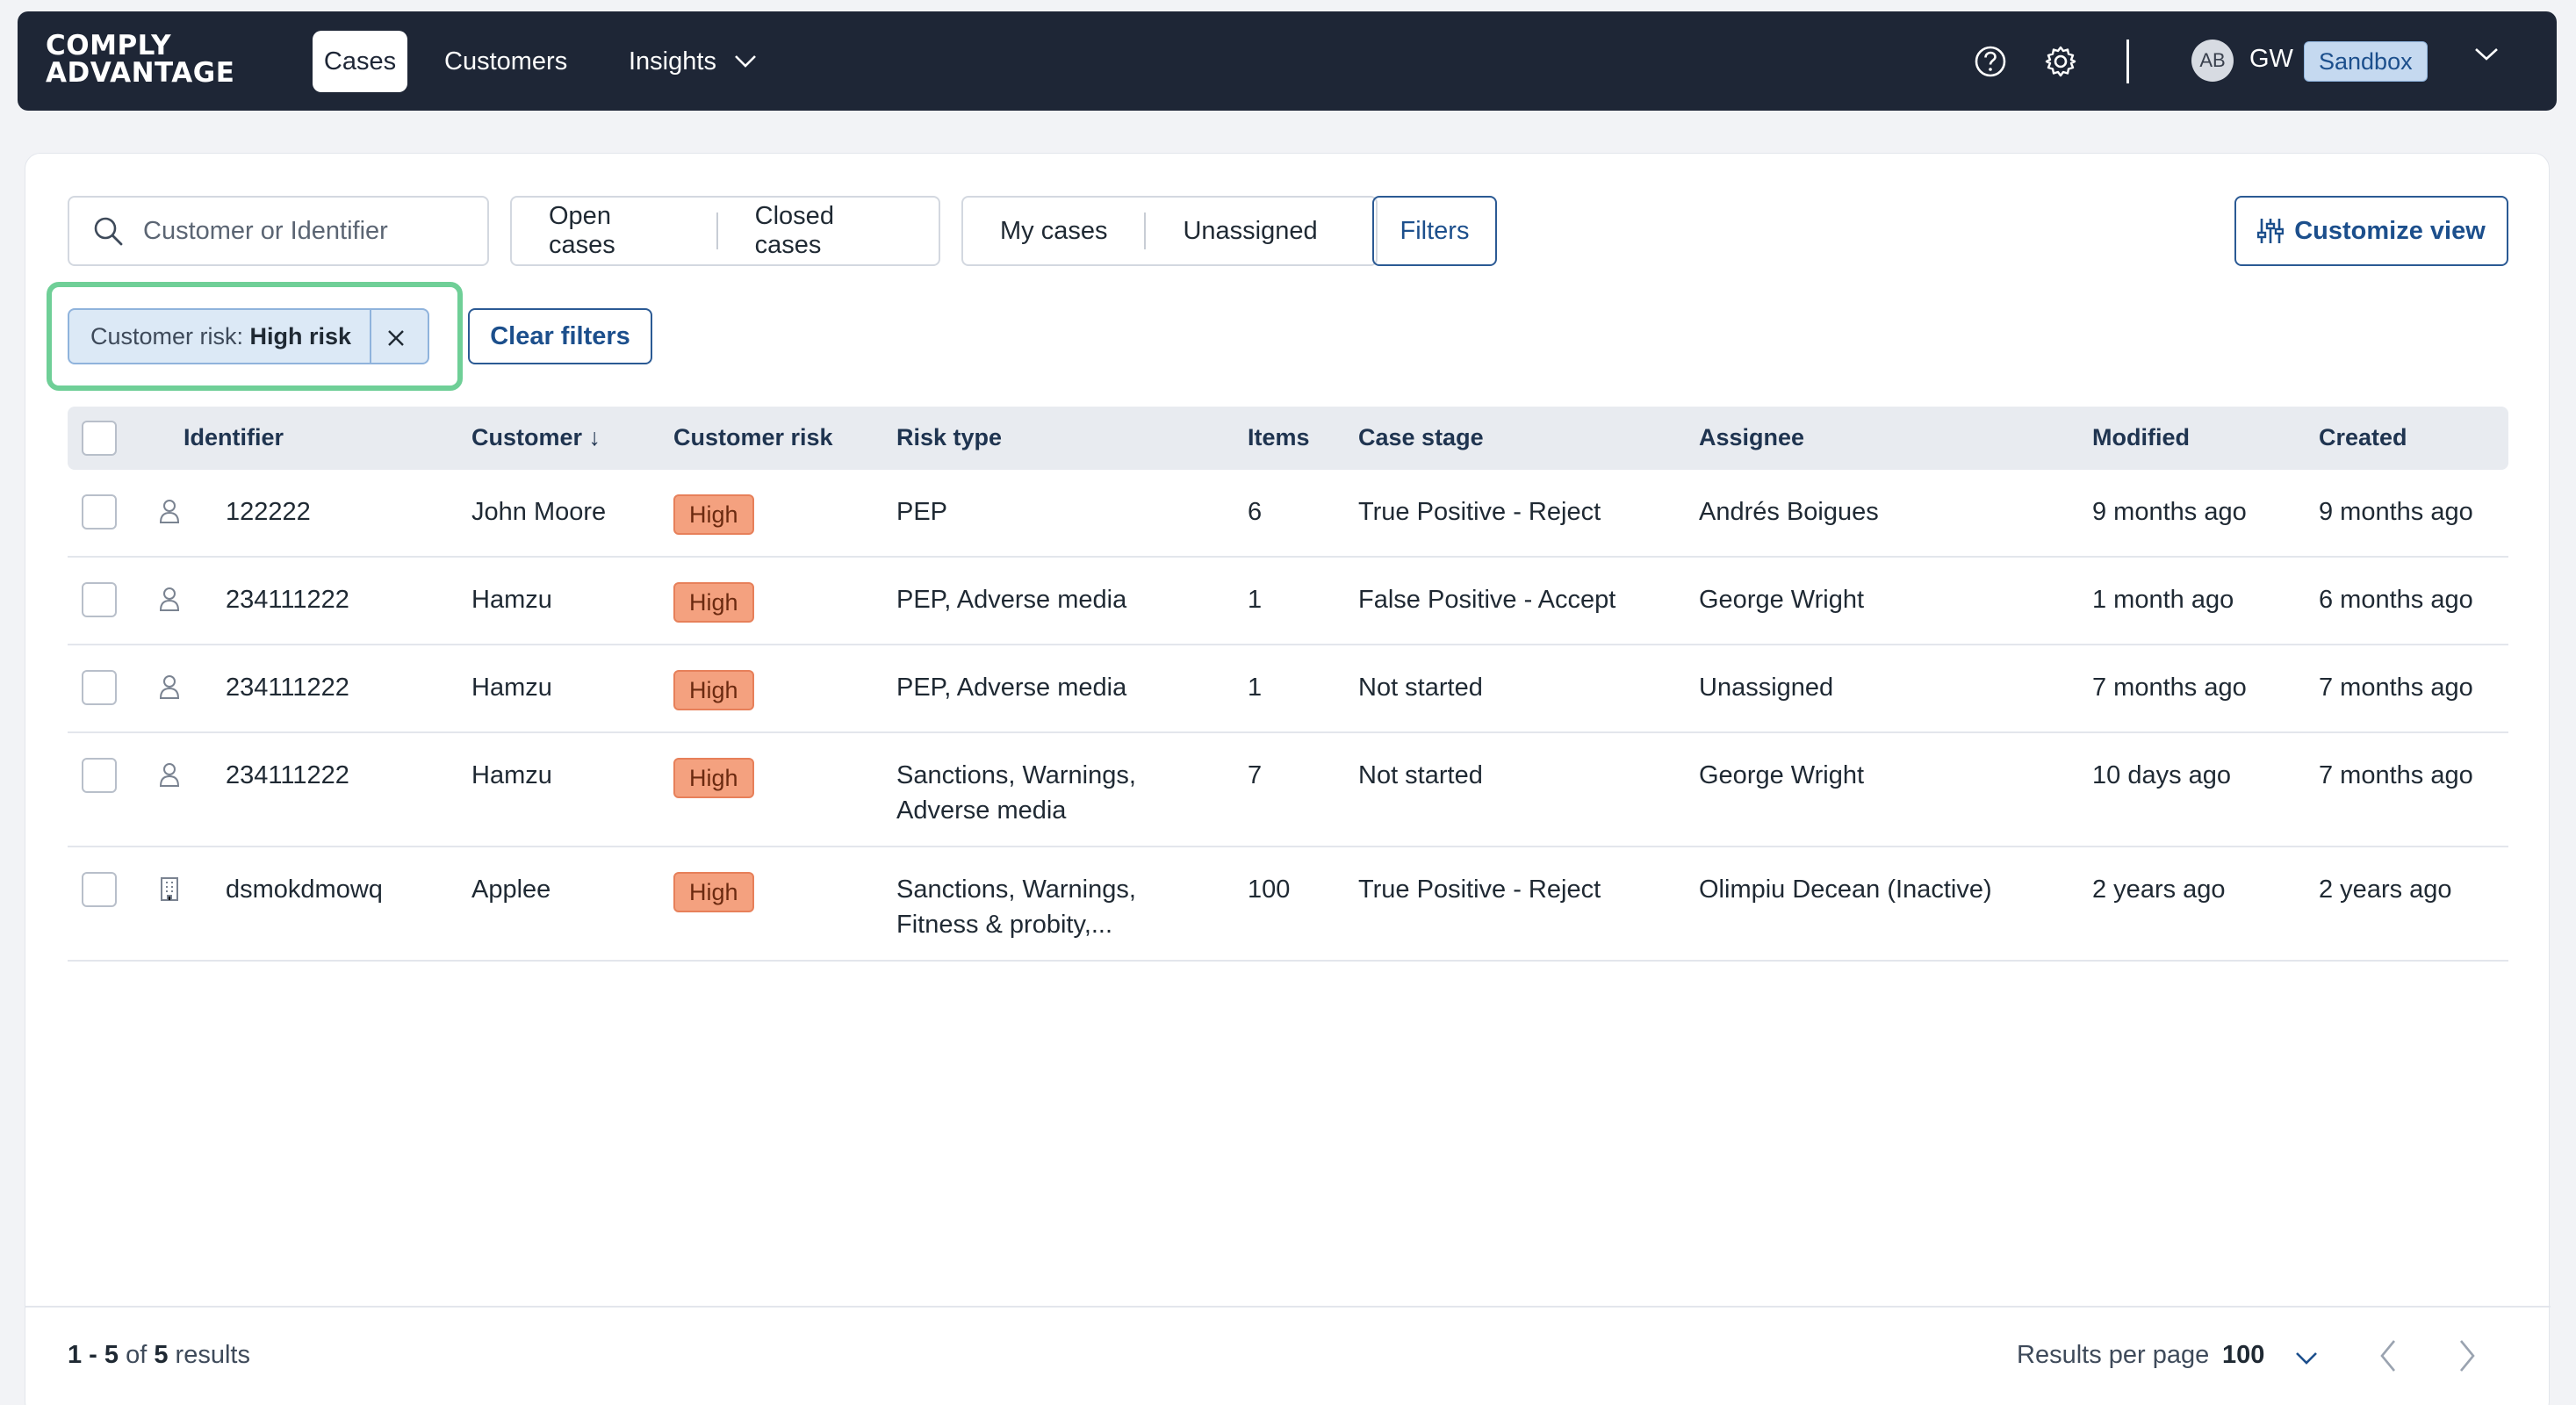 The width and height of the screenshot is (2576, 1405). Describe the element at coordinates (301, 231) in the screenshot. I see `search-input` at that location.